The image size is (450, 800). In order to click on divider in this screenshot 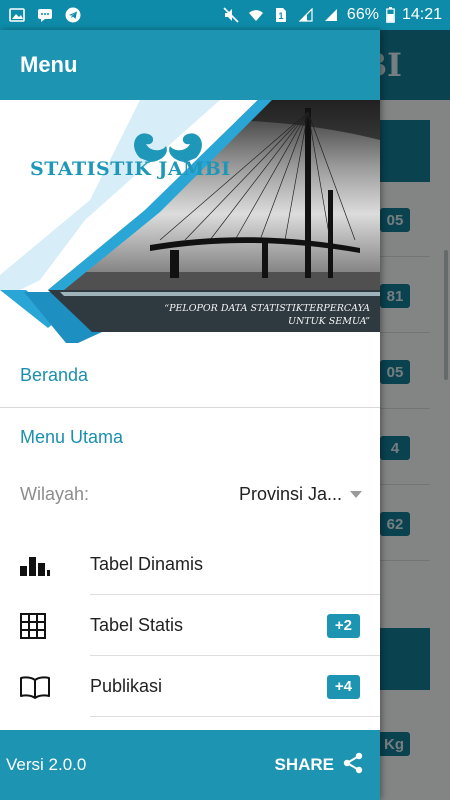, I will do `click(235, 716)`.